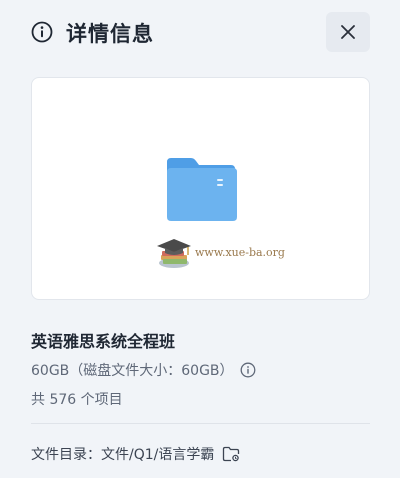 The height and width of the screenshot is (478, 400). I want to click on size-row: 60GB（磁盘文件大小：60GB）, so click(143, 370).